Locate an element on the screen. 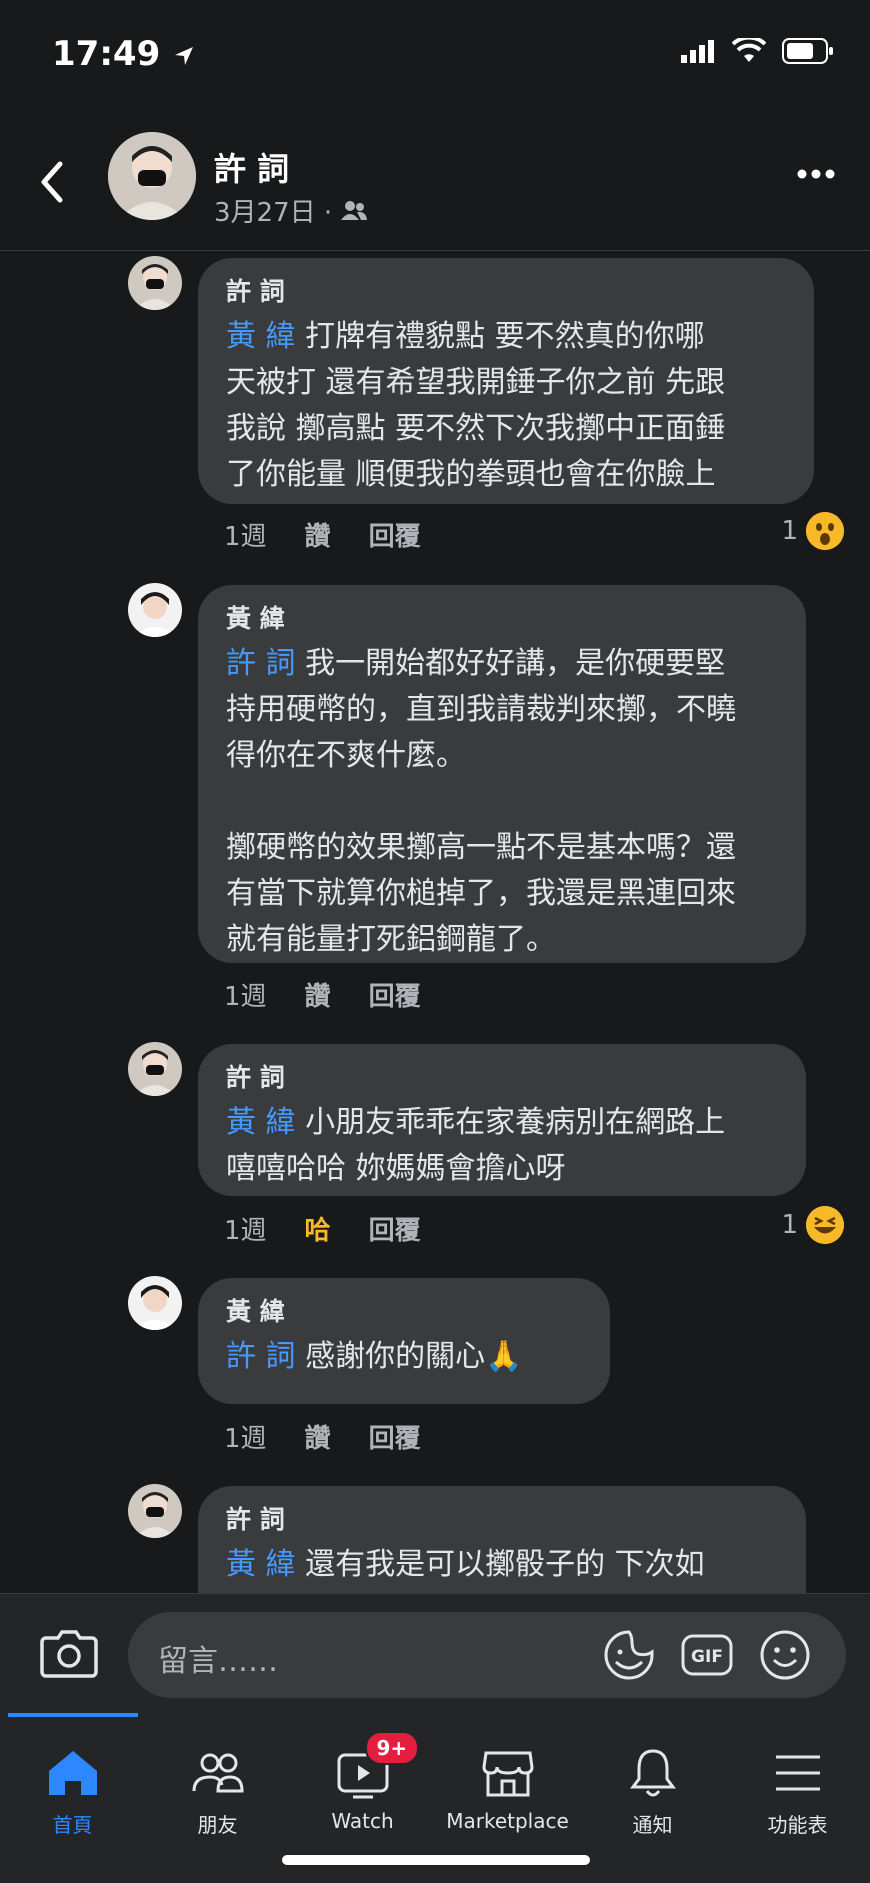 The width and height of the screenshot is (870, 1883). comment-author: 許 詞 is located at coordinates (502, 1518).